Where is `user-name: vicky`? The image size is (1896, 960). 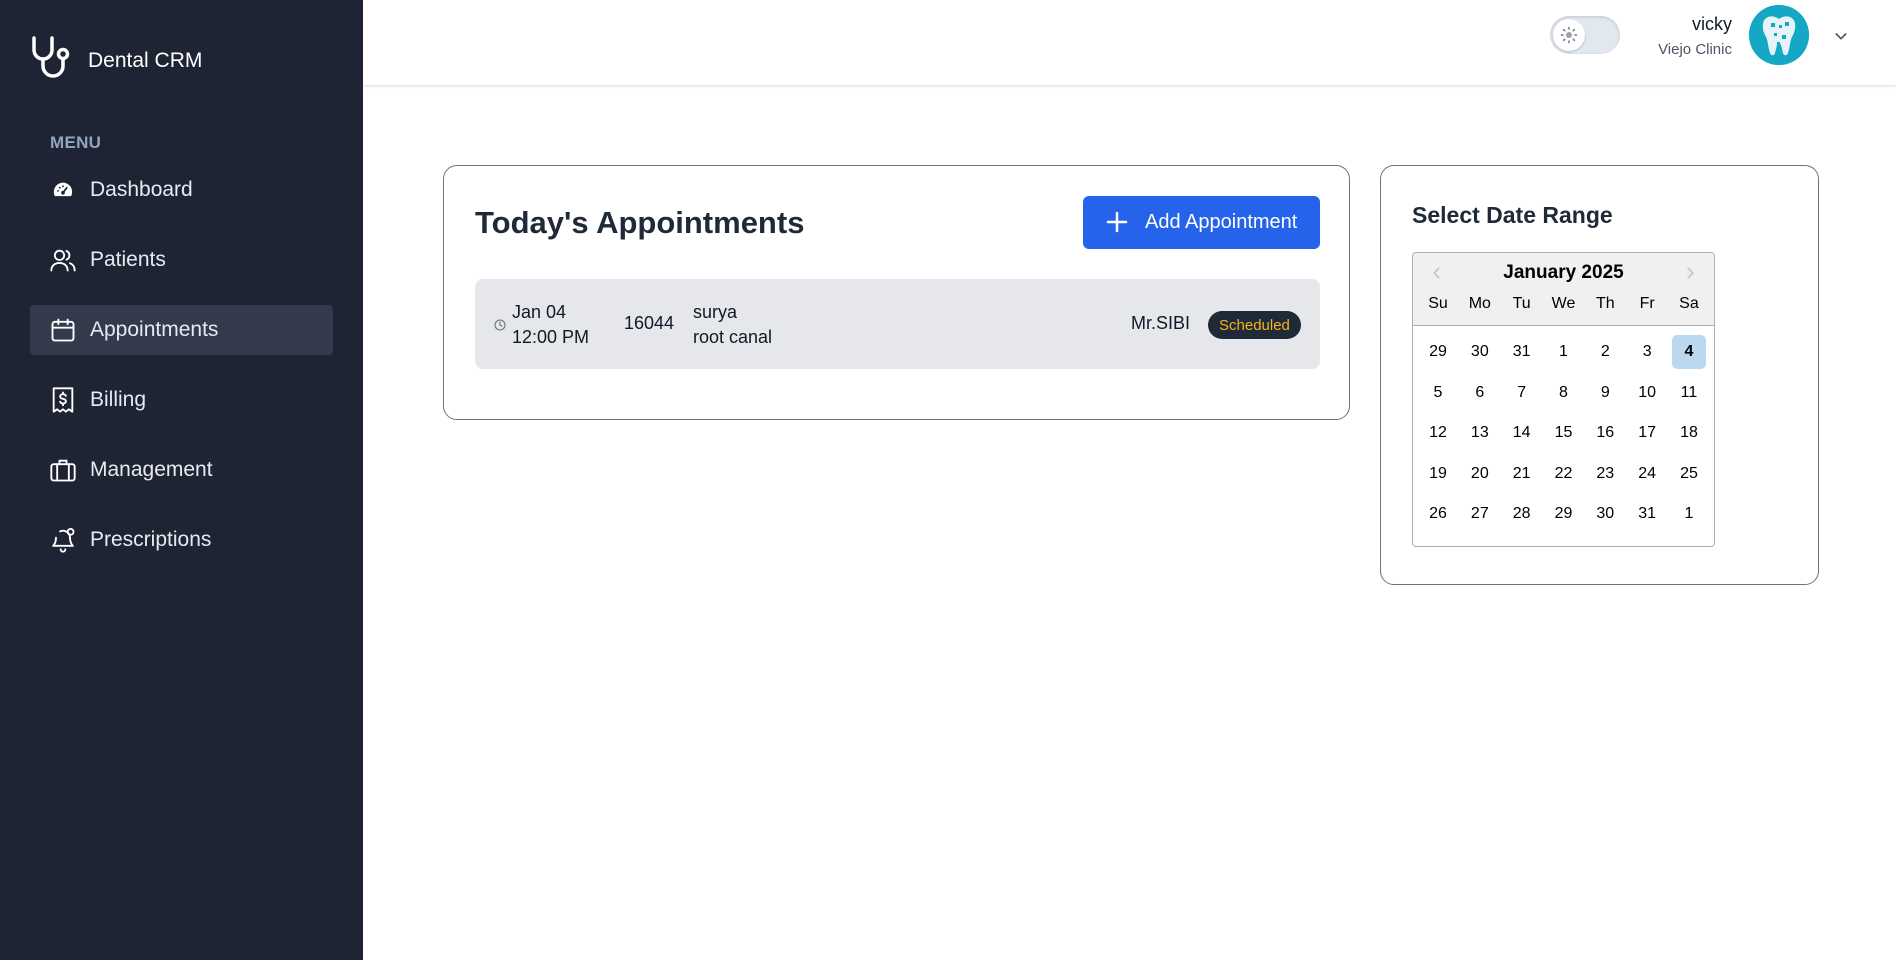 user-name: vicky is located at coordinates (1712, 24).